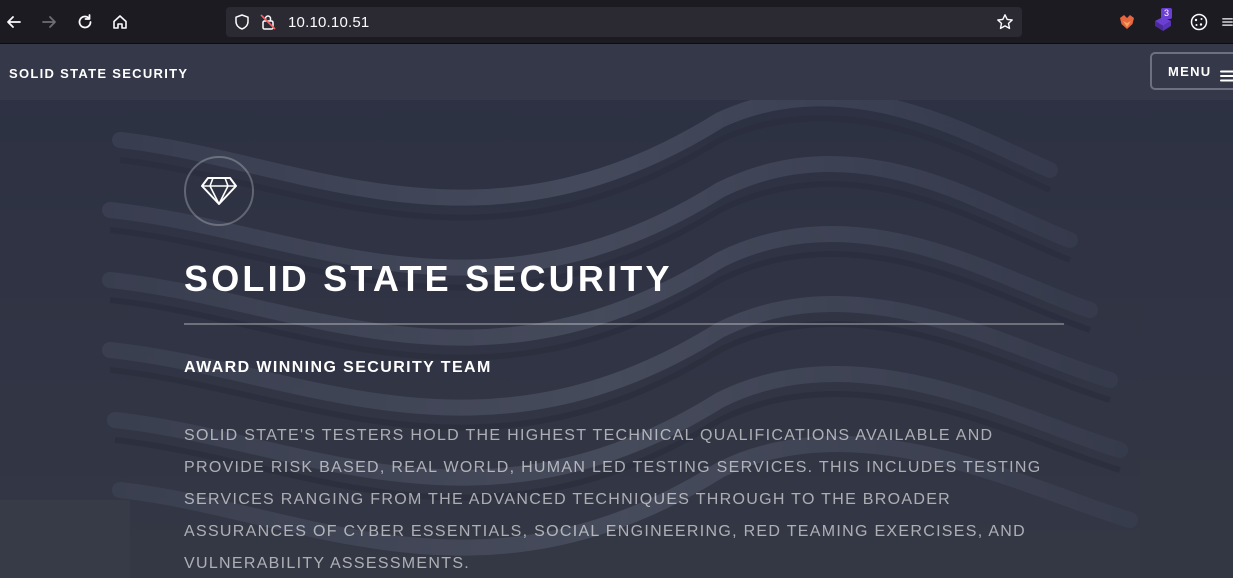  Describe the element at coordinates (14, 22) in the screenshot. I see `back-arrow-icon` at that location.